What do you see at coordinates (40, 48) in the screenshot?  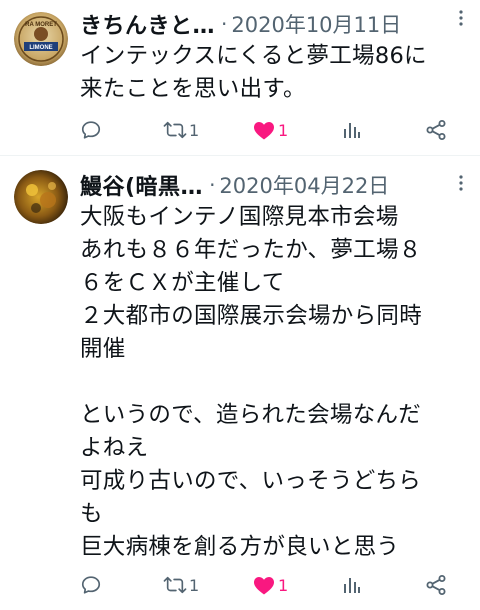 I see `avatar-logo-text-bottom: LIMONE` at bounding box center [40, 48].